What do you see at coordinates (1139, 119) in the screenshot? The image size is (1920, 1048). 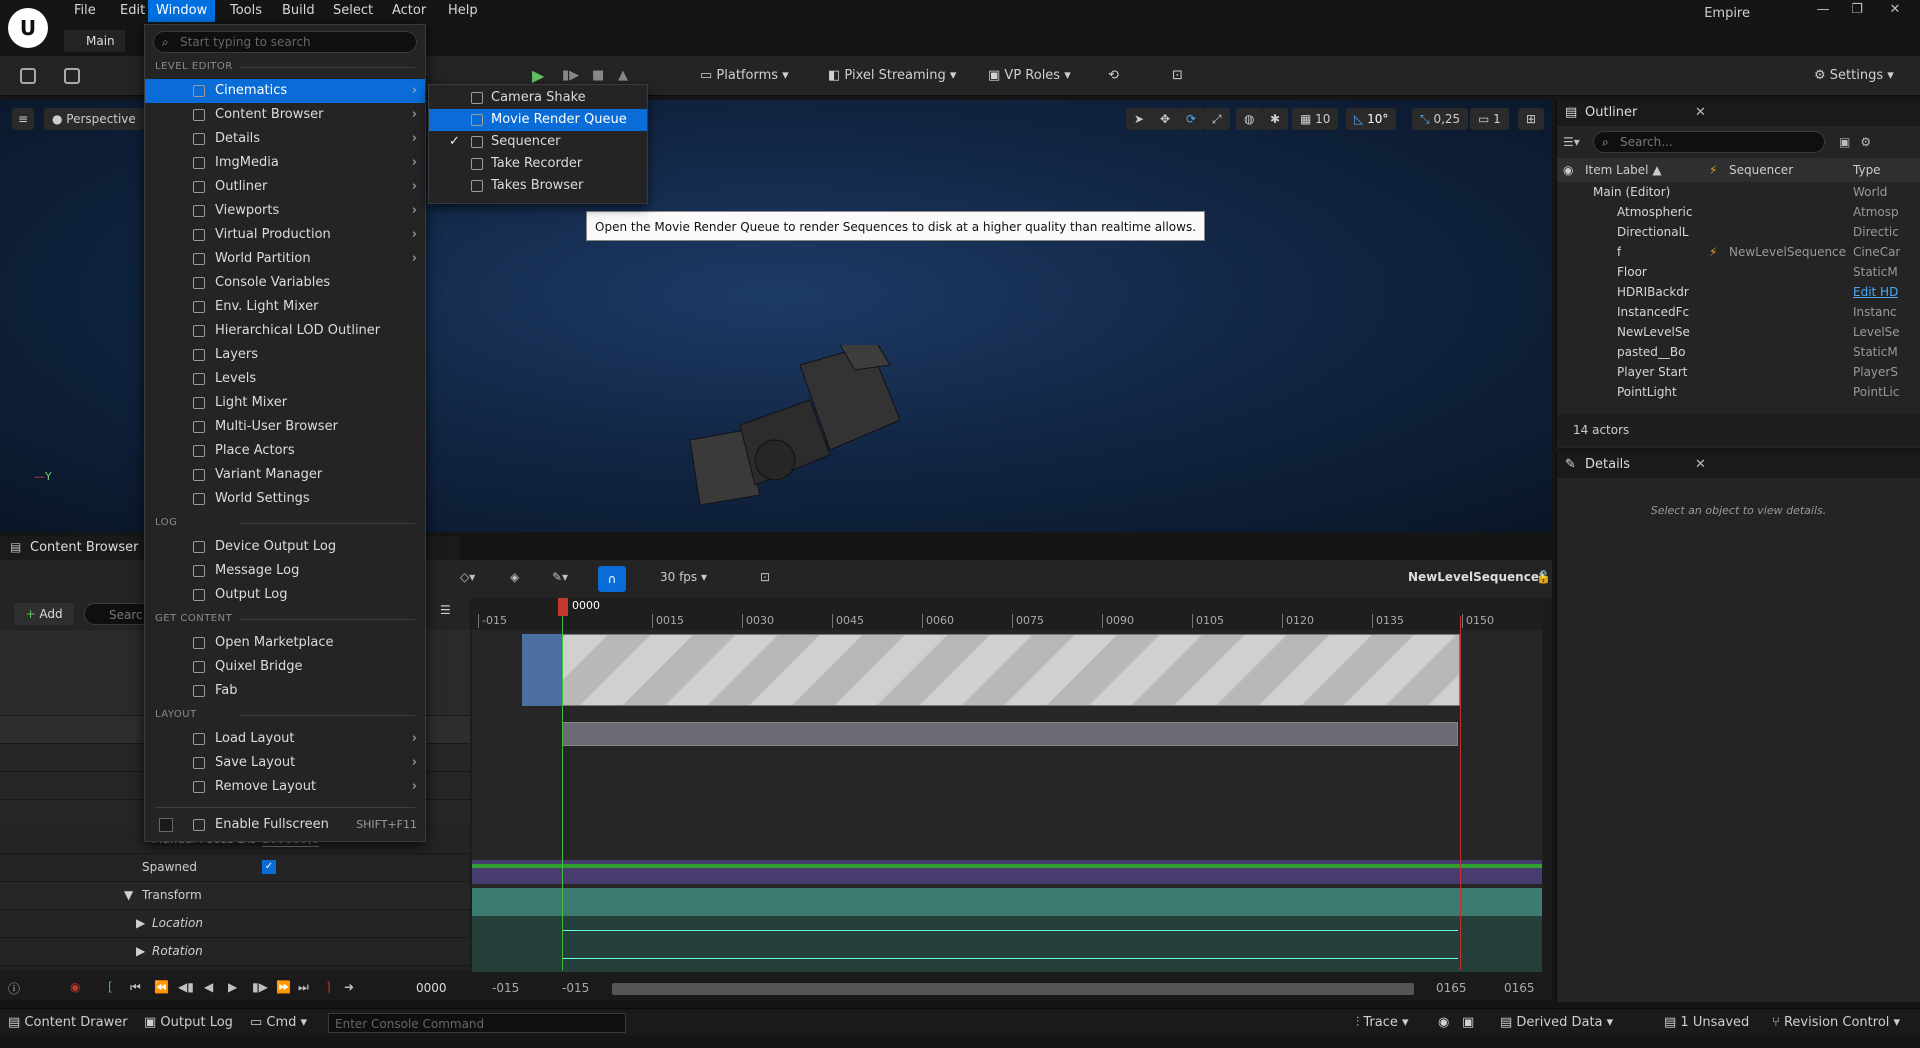 I see `select-mode-icon: ➤` at bounding box center [1139, 119].